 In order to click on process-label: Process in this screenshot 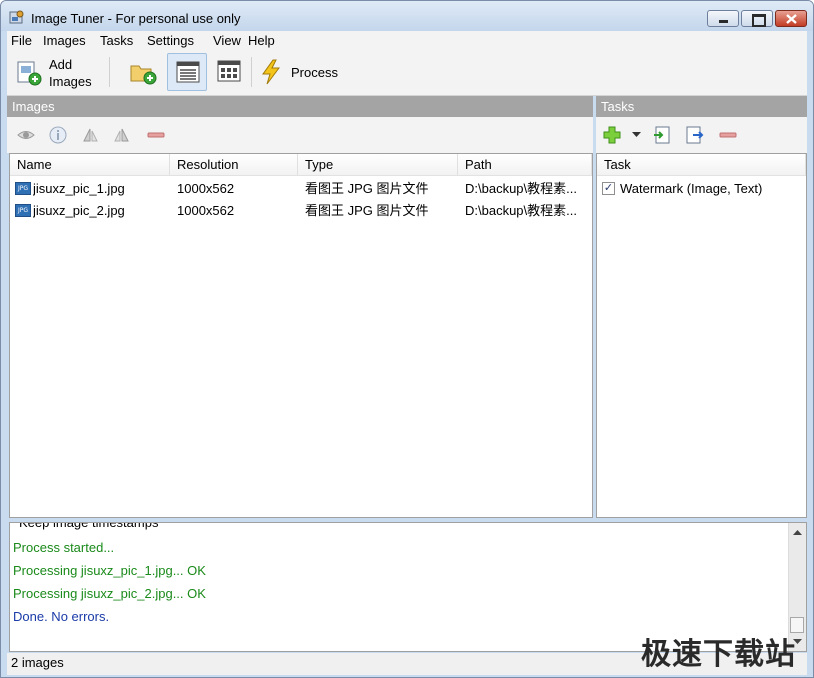, I will do `click(314, 72)`.